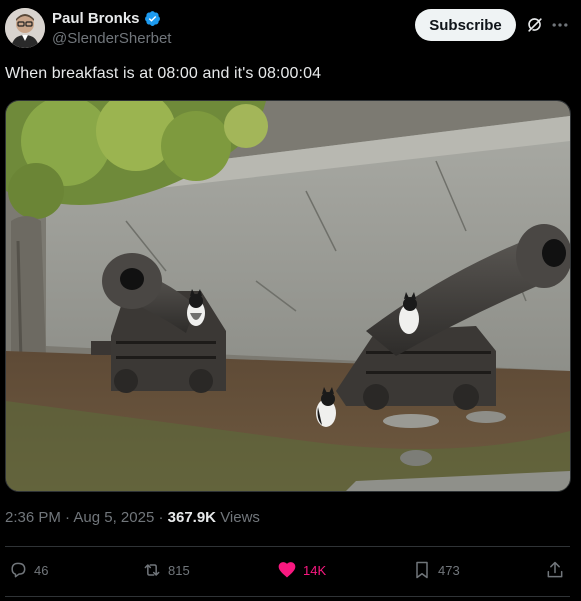 Image resolution: width=581 pixels, height=601 pixels. I want to click on share-button, so click(555, 570).